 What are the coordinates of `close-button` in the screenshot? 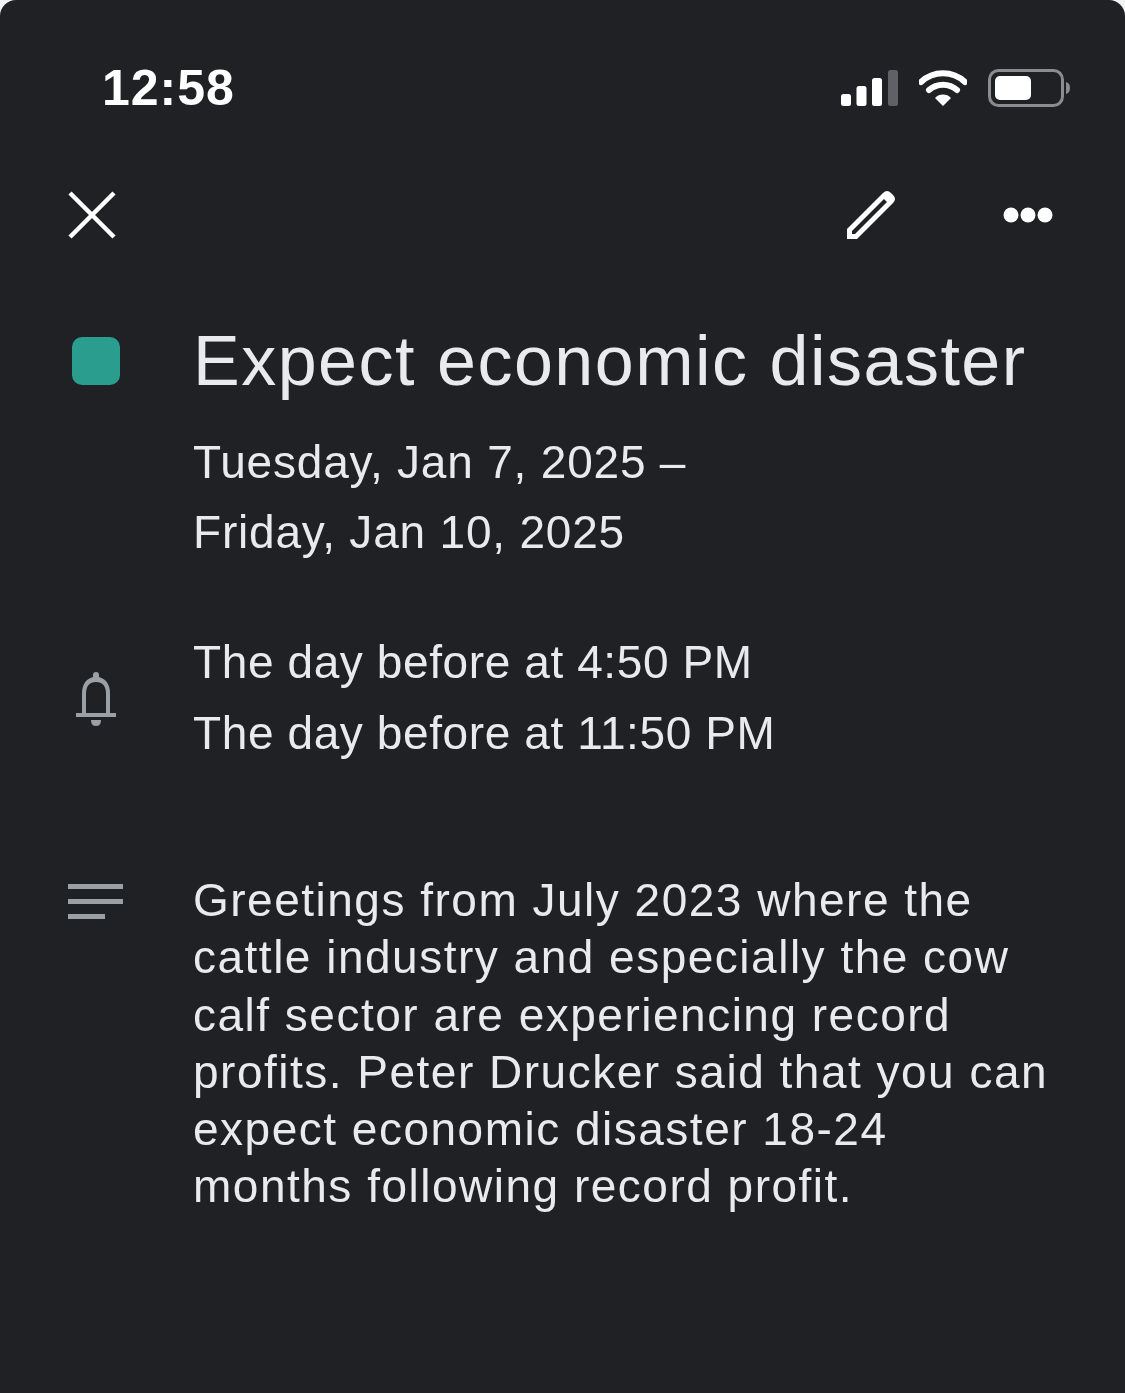 It's located at (92, 215).